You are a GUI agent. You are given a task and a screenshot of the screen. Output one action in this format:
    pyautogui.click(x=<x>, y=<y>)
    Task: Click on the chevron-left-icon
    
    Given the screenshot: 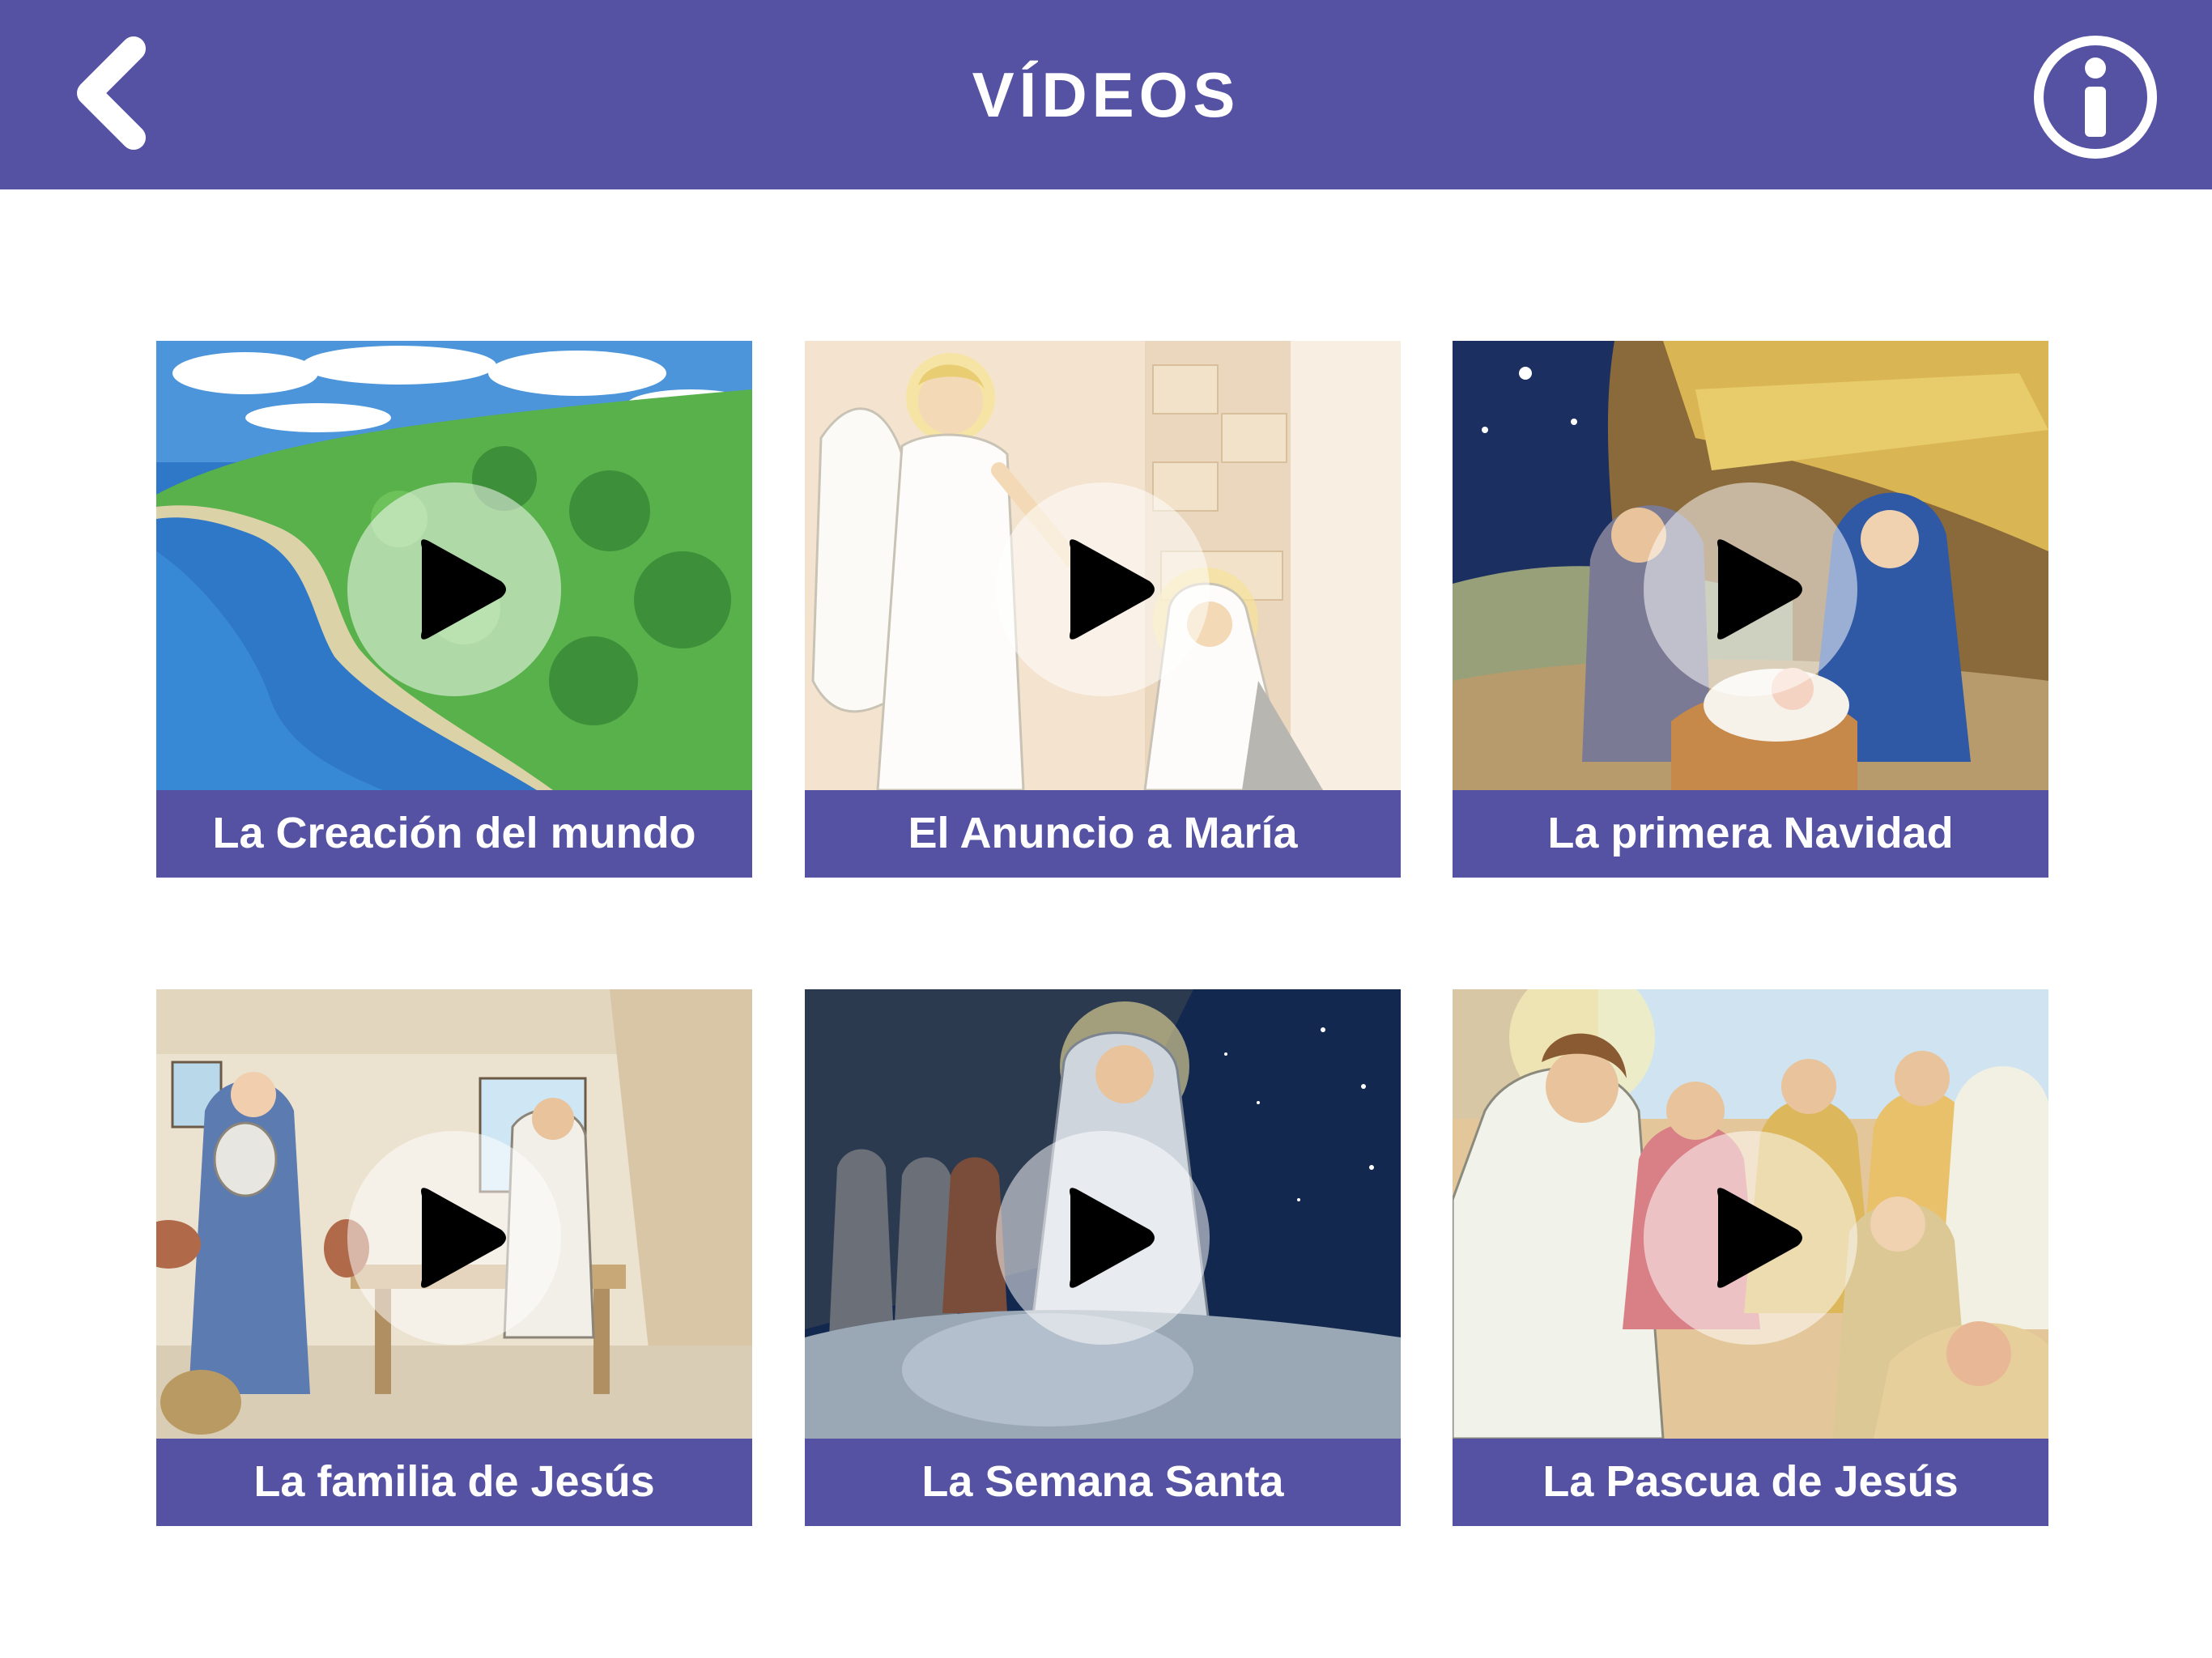 What is the action you would take?
    pyautogui.click(x=112, y=93)
    